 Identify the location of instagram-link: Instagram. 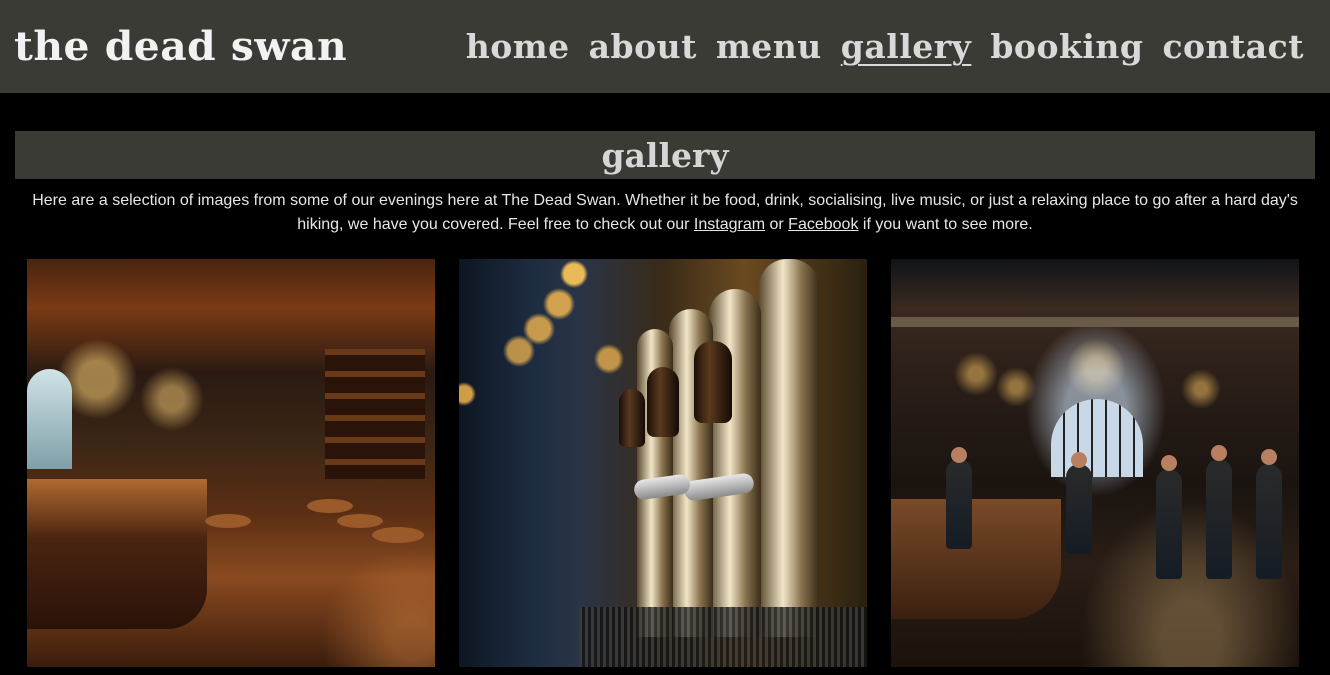
(729, 224).